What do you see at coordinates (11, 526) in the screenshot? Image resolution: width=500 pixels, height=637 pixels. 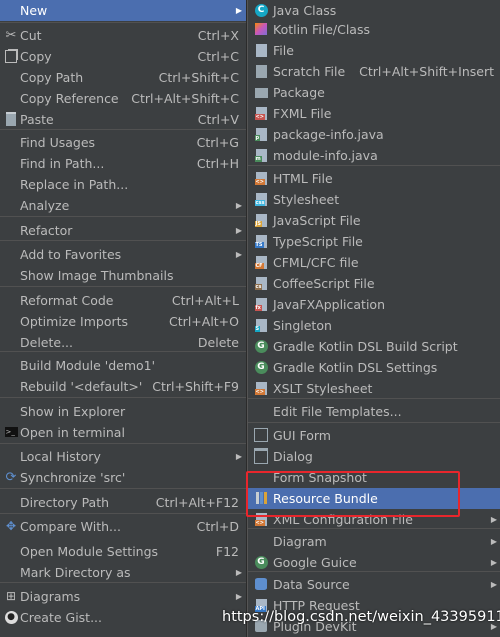 I see `compare-icon: ✥` at bounding box center [11, 526].